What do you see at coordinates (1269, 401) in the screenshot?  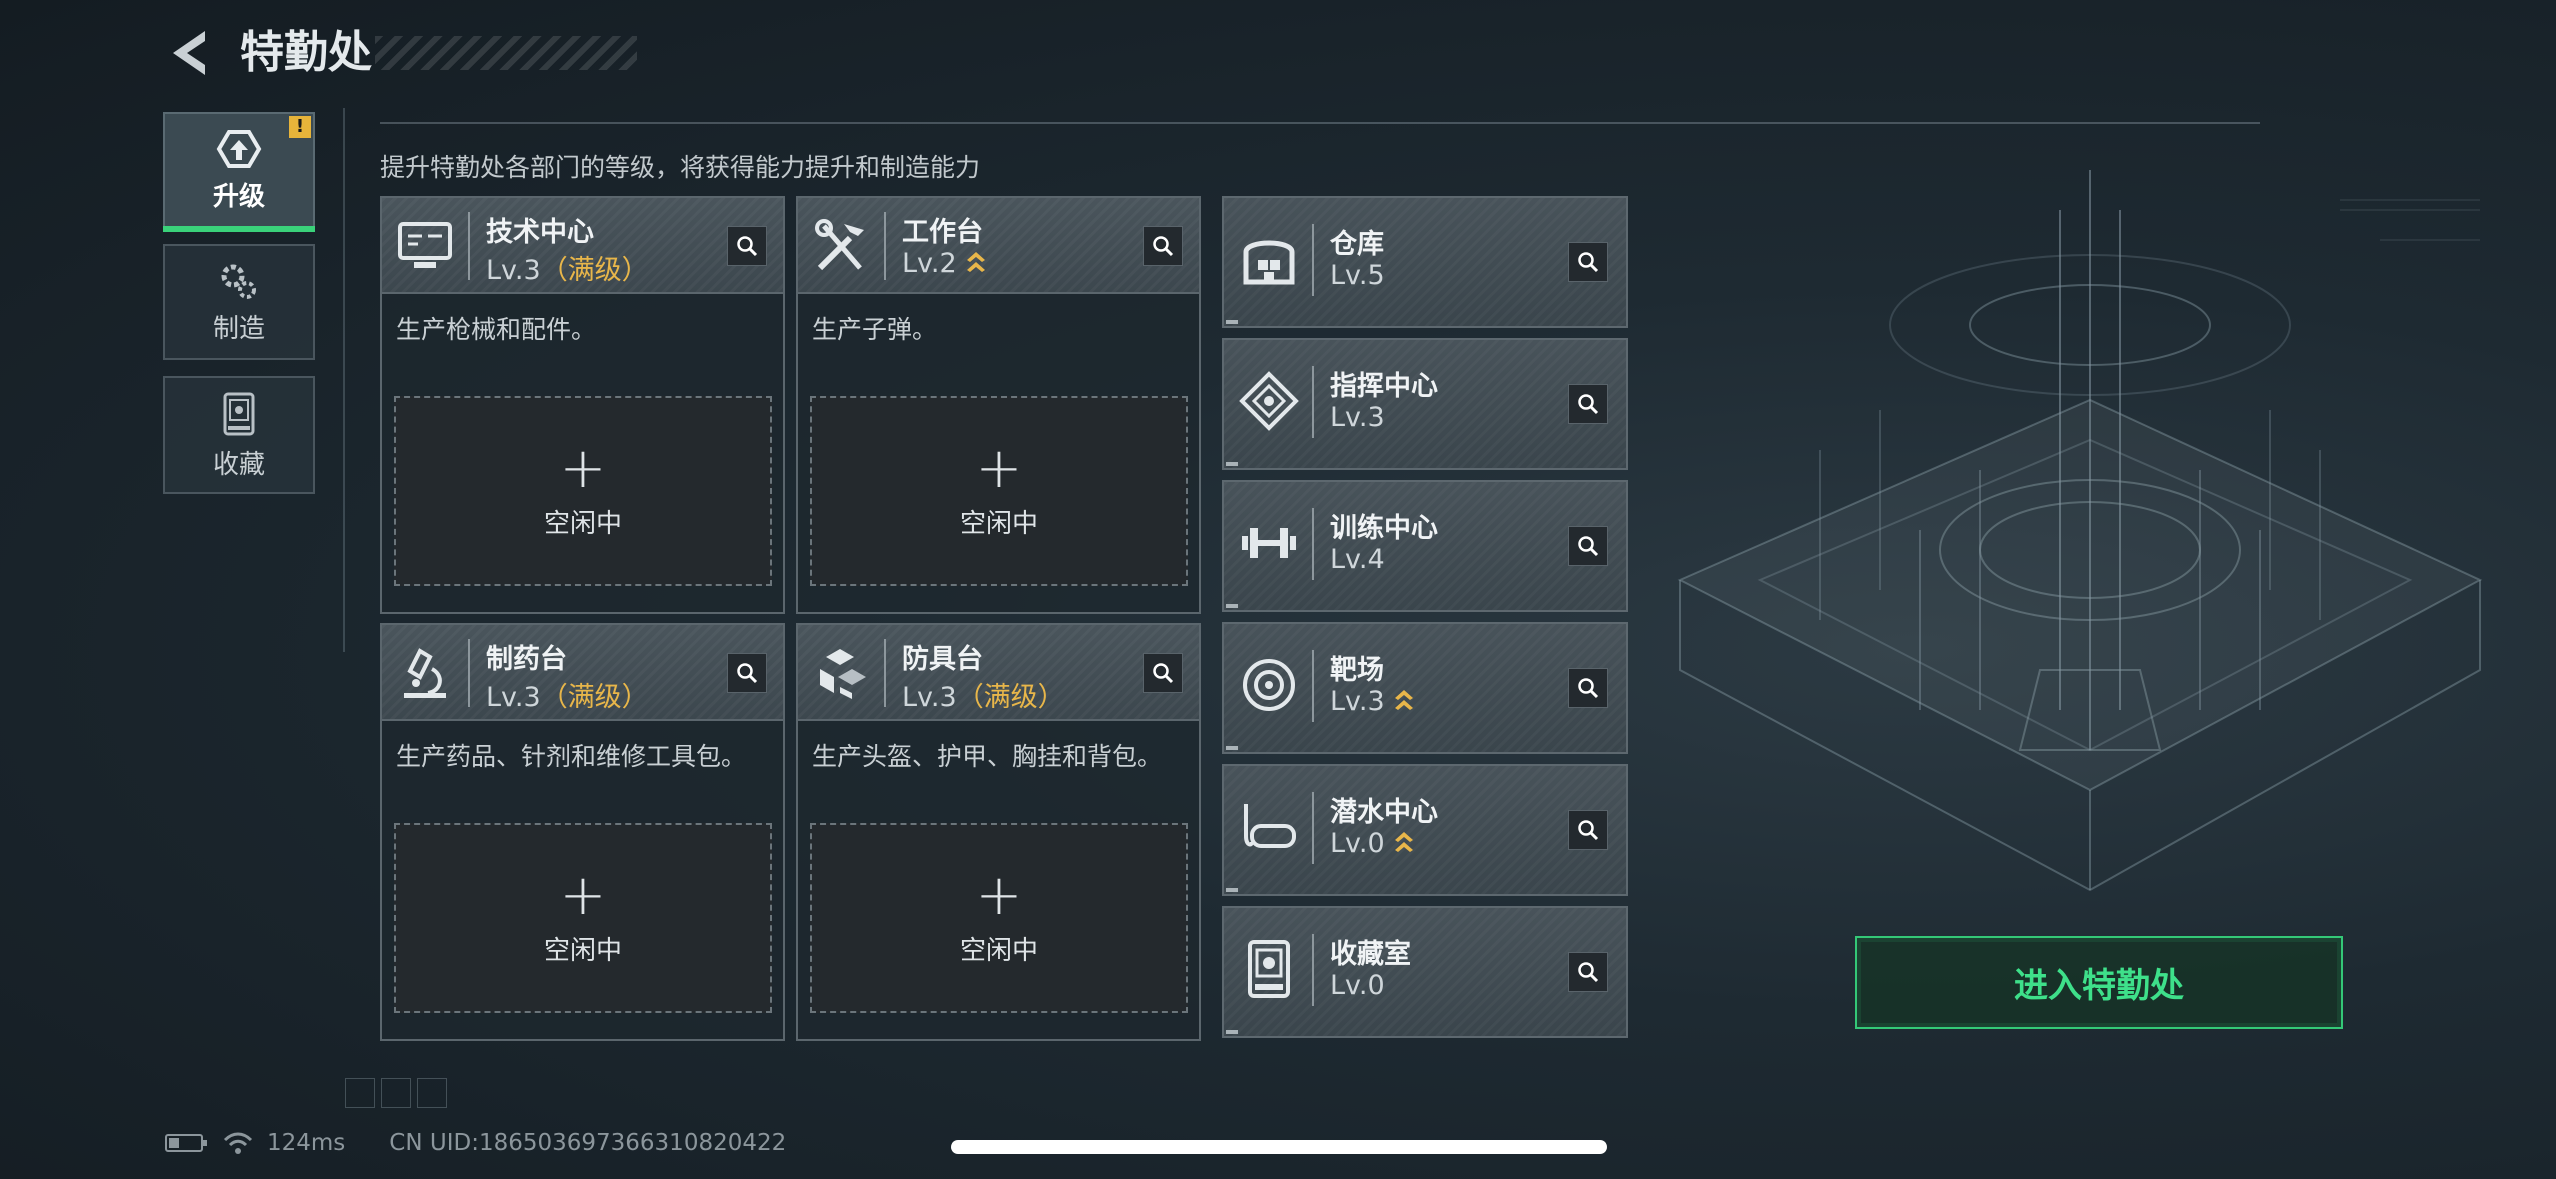 I see `command-icon` at bounding box center [1269, 401].